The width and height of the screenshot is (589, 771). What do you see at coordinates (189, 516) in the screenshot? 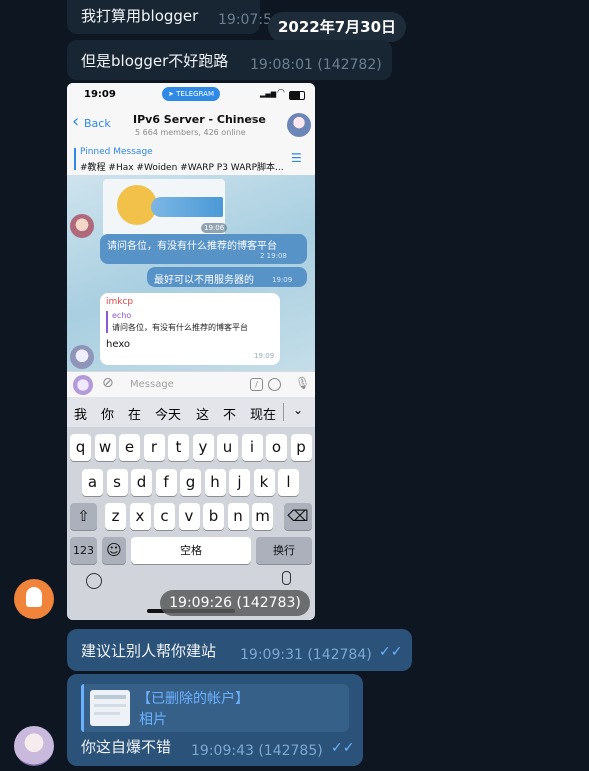
I see `key-v: v` at bounding box center [189, 516].